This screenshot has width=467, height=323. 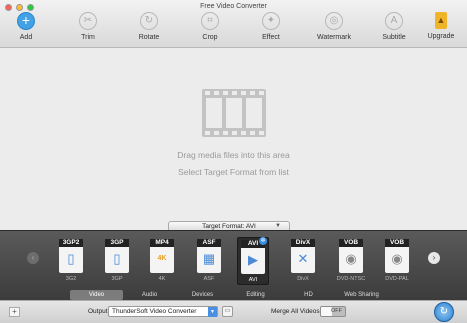 I want to click on tab-web-sharing: Web Sharing, so click(x=361, y=295).